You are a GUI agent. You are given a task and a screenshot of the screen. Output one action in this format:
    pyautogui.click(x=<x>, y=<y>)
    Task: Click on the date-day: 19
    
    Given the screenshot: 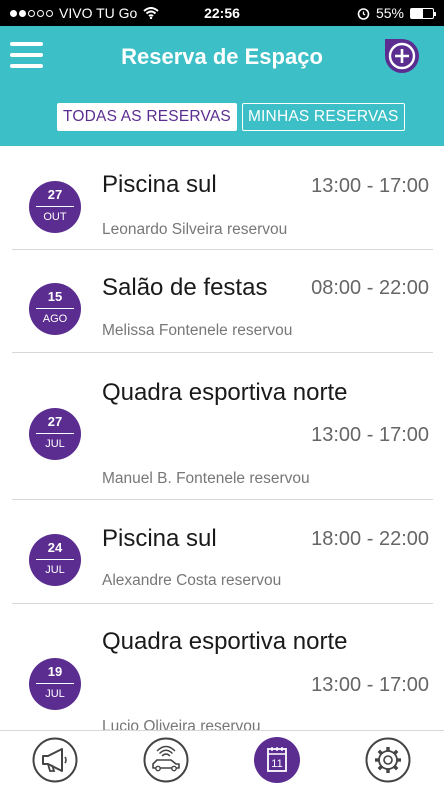 What is the action you would take?
    pyautogui.click(x=55, y=671)
    